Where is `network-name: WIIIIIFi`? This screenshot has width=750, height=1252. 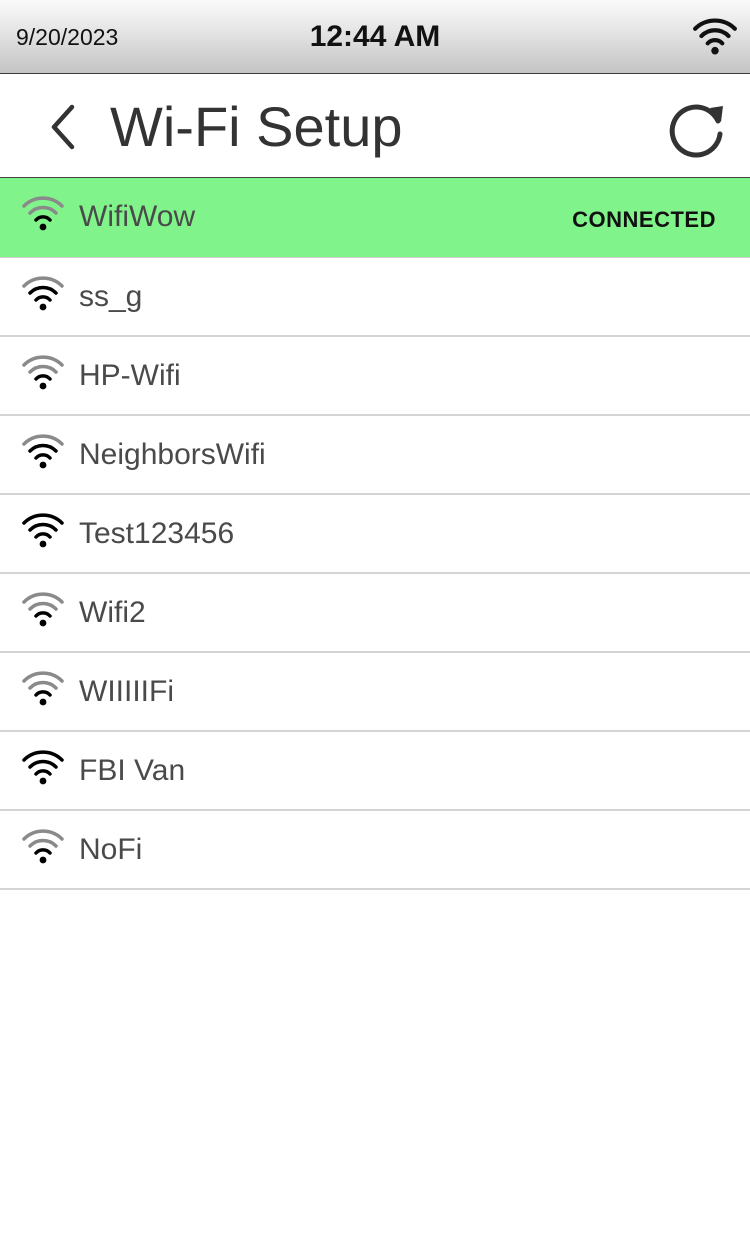 network-name: WIIIIIFi is located at coordinates (126, 691).